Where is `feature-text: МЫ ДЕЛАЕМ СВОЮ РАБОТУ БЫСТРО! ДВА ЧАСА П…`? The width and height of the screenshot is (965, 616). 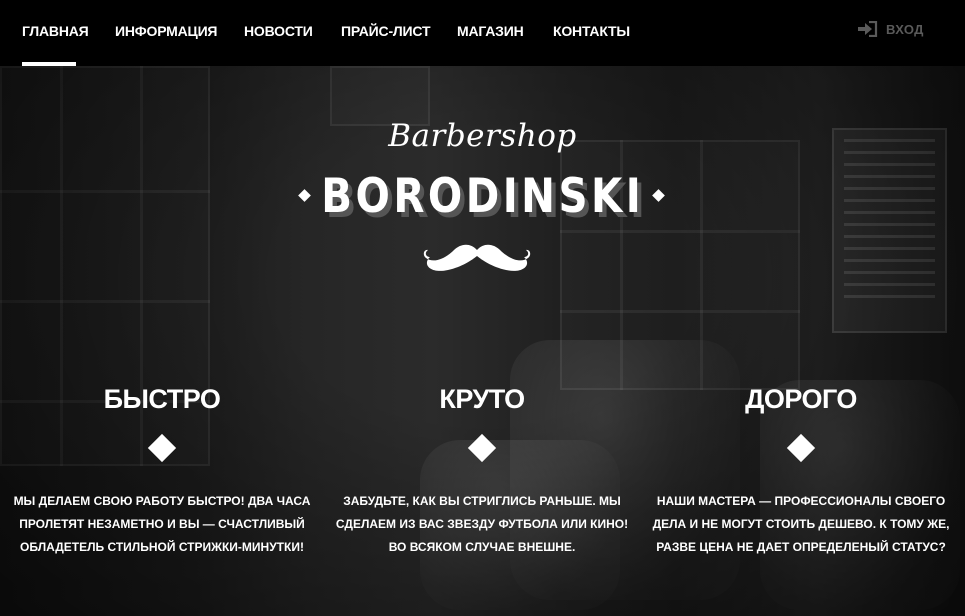
feature-text: МЫ ДЕЛАЕМ СВОЮ РАБОТУ БЫСТРО! ДВА ЧАСА П… is located at coordinates (162, 524).